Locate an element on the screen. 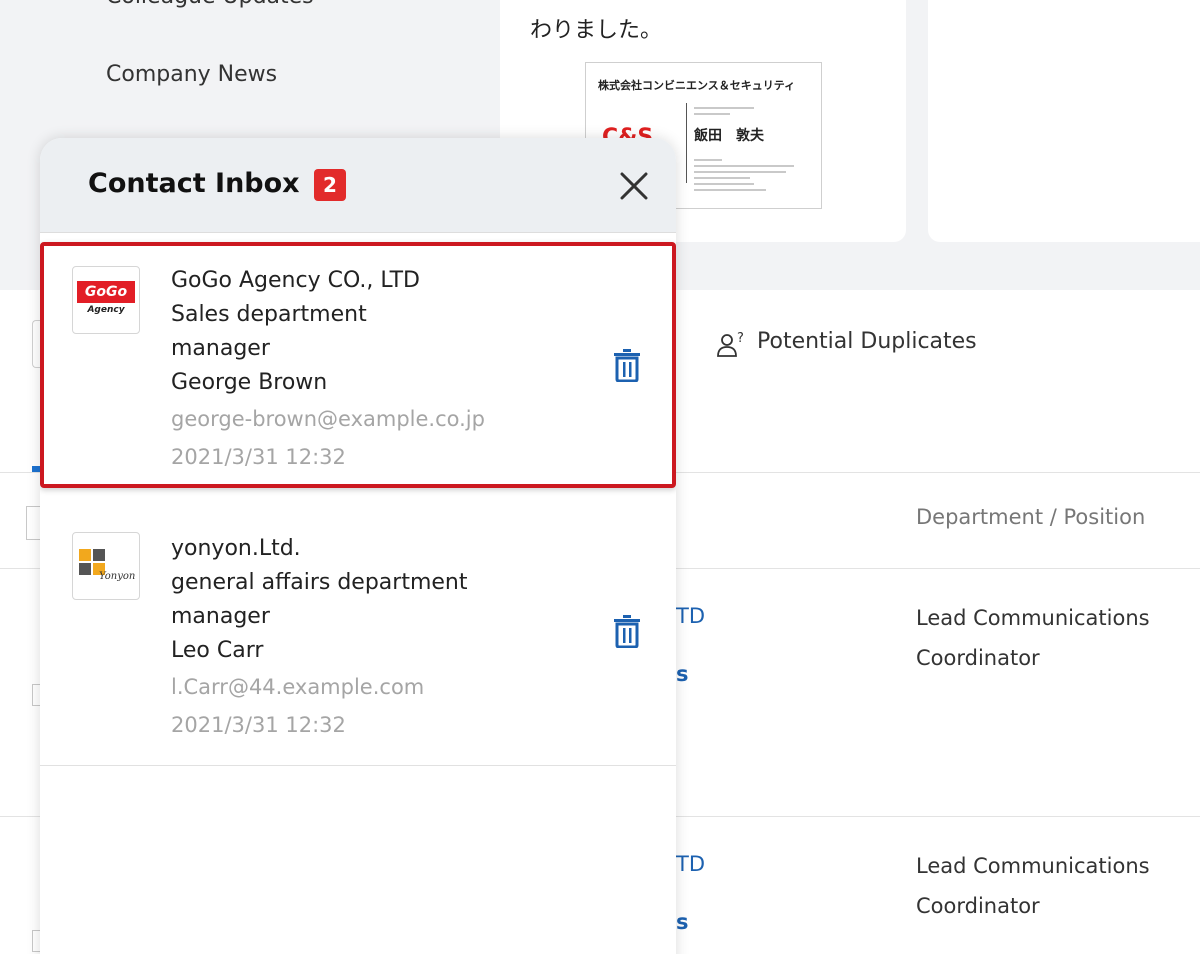 This screenshot has width=1200, height=954. company-logo: Yonyon is located at coordinates (106, 566).